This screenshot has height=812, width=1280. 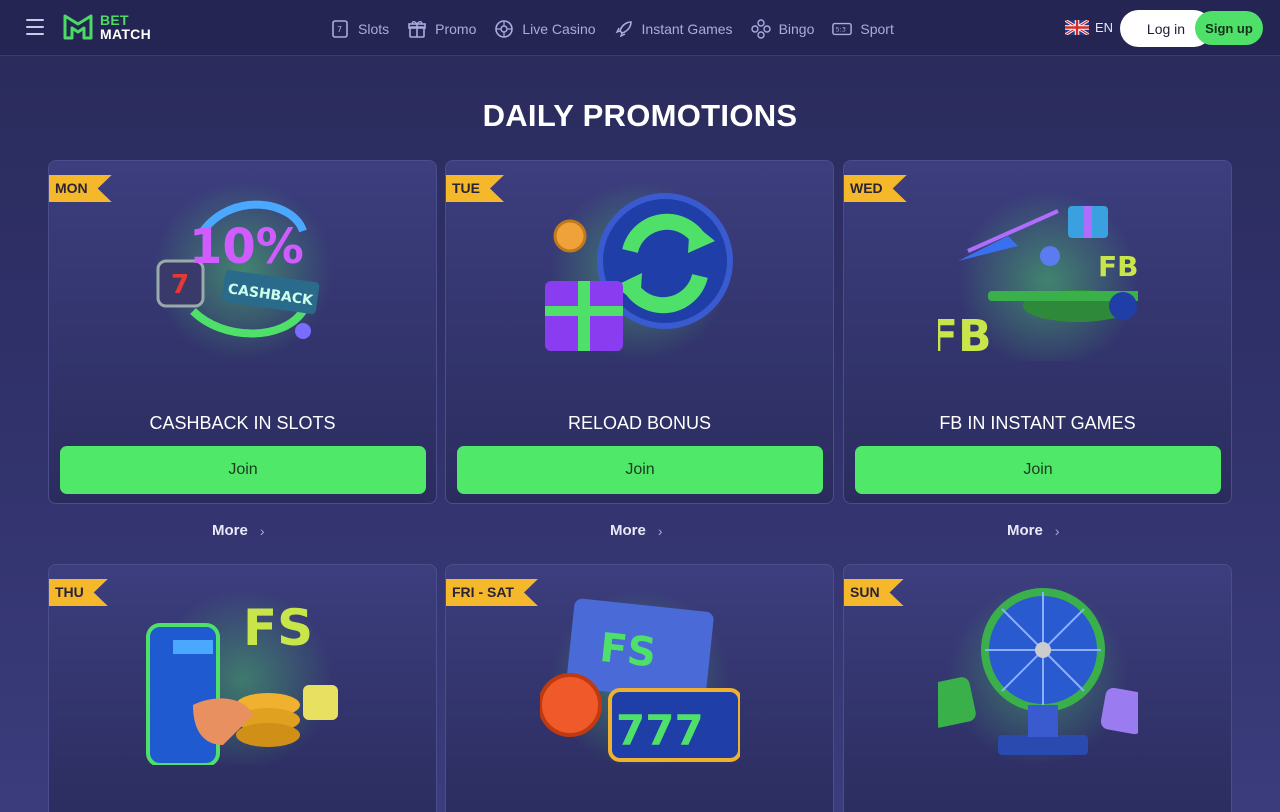 I want to click on nav-label: Live Casino, so click(x=559, y=29).